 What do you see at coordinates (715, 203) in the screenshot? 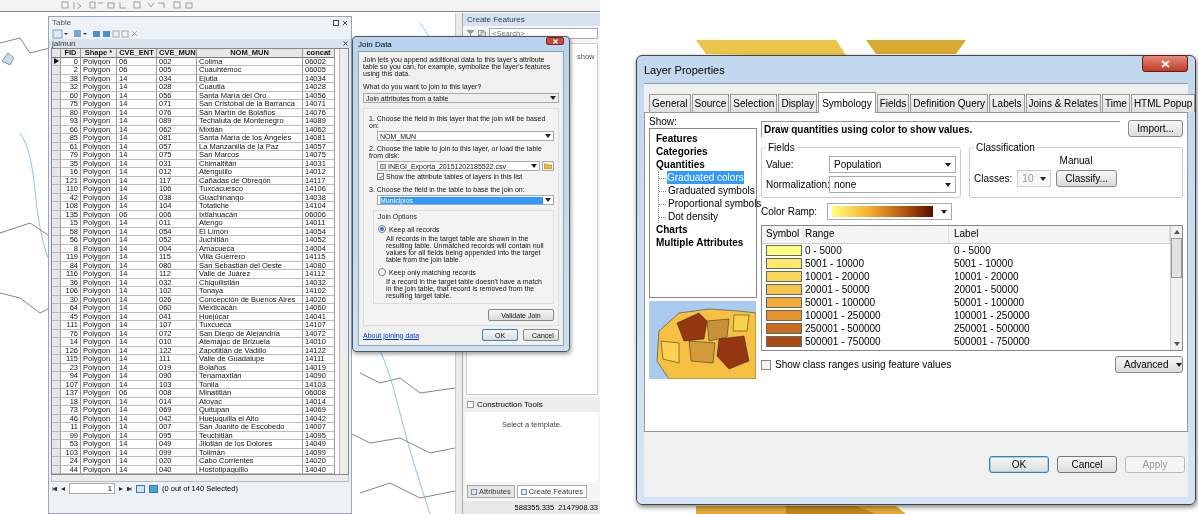
I see `tree-item: Proportional symbols` at bounding box center [715, 203].